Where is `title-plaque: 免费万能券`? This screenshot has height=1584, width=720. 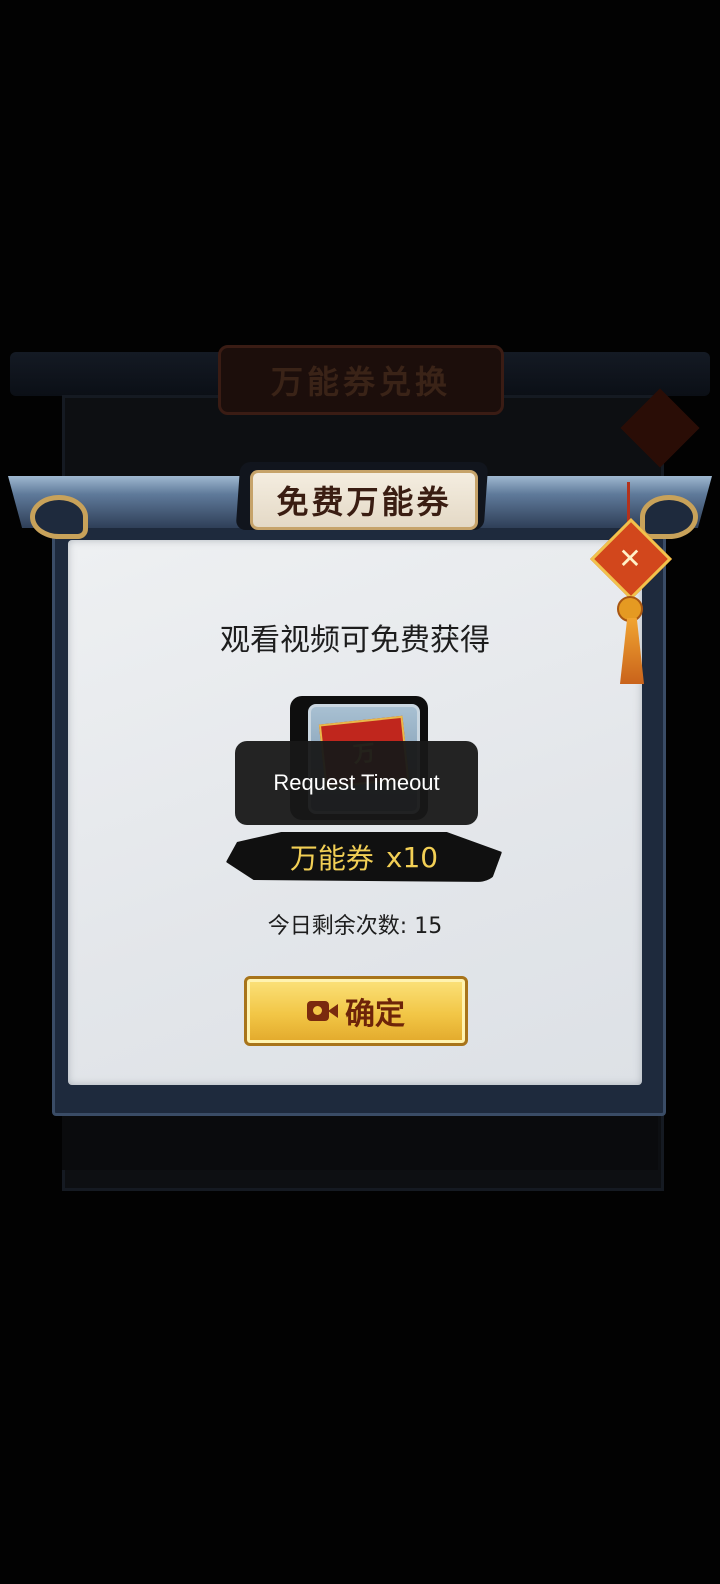 title-plaque: 免费万能券 is located at coordinates (364, 500).